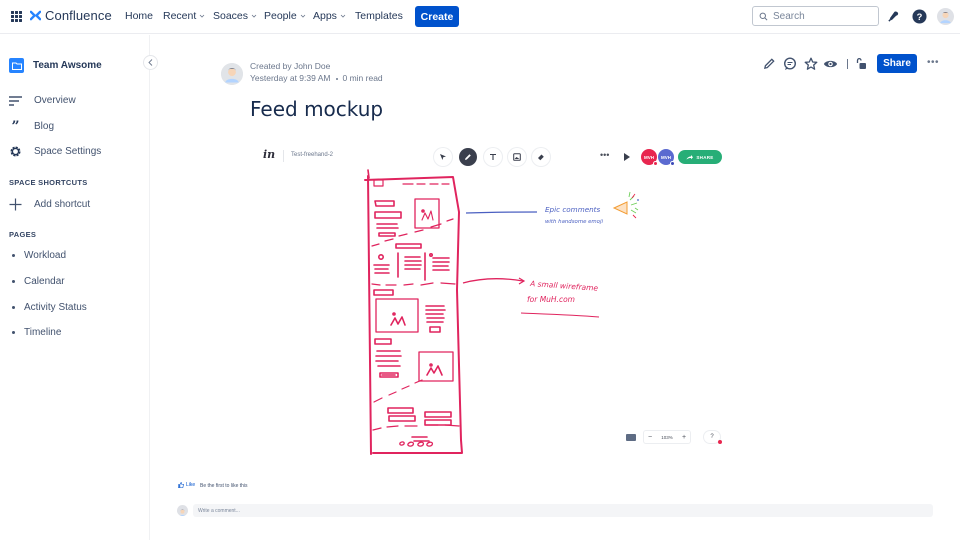 The width and height of the screenshot is (960, 540). What do you see at coordinates (564, 286) in the screenshot?
I see `annotation-text: A small wireframe` at bounding box center [564, 286].